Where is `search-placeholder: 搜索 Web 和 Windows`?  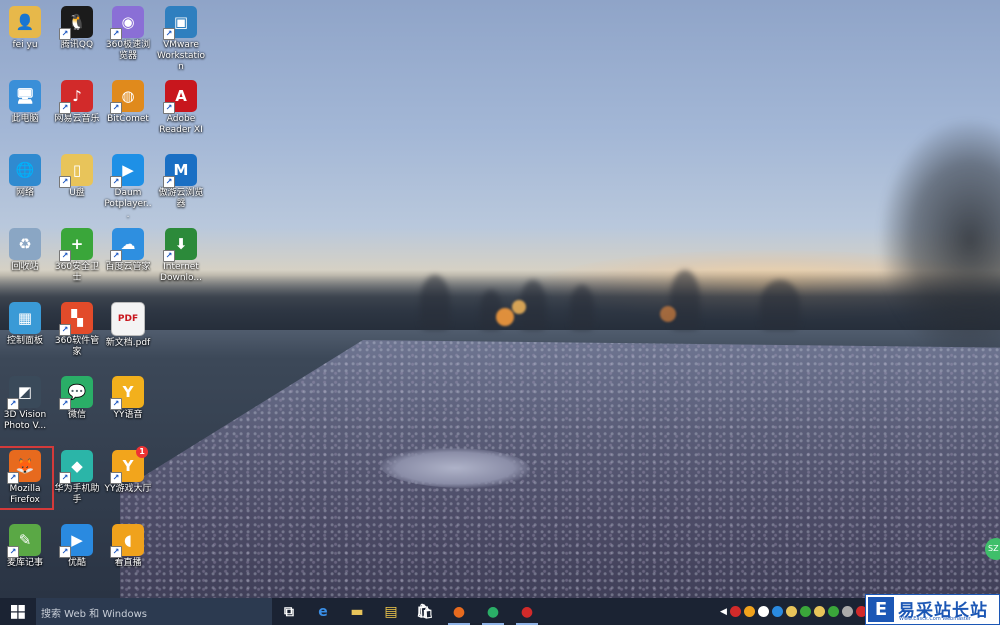 search-placeholder: 搜索 Web 和 Windows is located at coordinates (94, 614).